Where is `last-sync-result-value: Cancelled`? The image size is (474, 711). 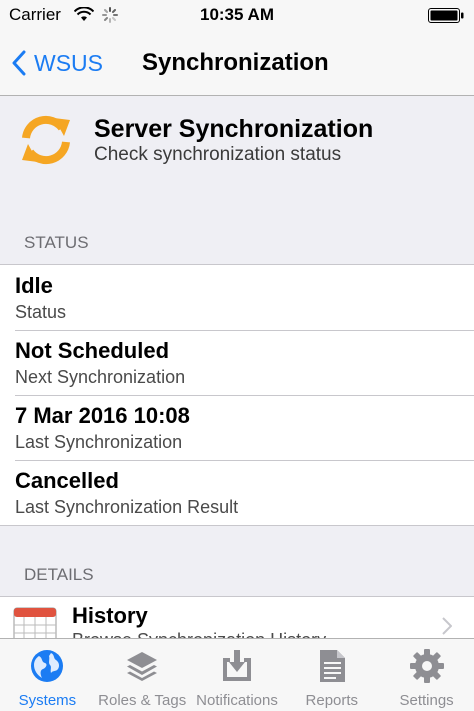 last-sync-result-value: Cancelled is located at coordinates (67, 480).